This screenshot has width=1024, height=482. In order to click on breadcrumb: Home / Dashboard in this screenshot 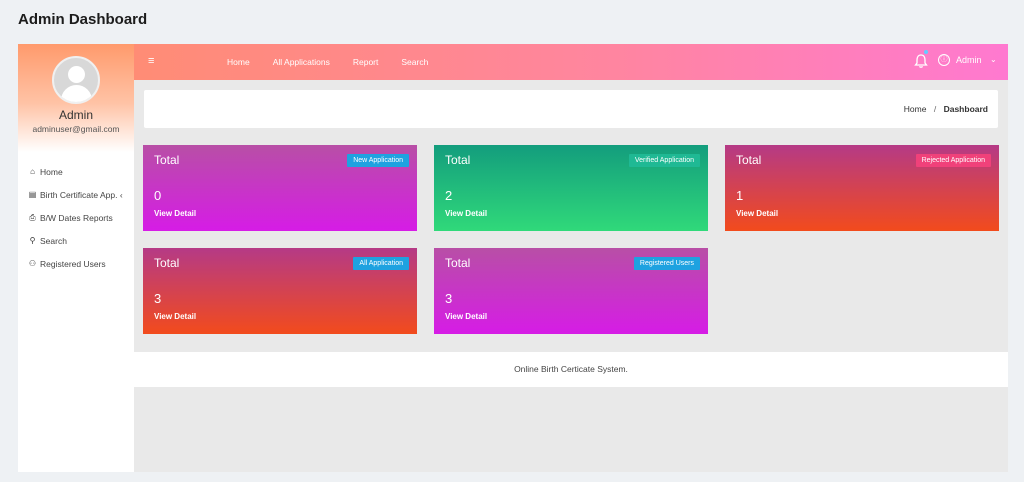, I will do `click(946, 109)`.